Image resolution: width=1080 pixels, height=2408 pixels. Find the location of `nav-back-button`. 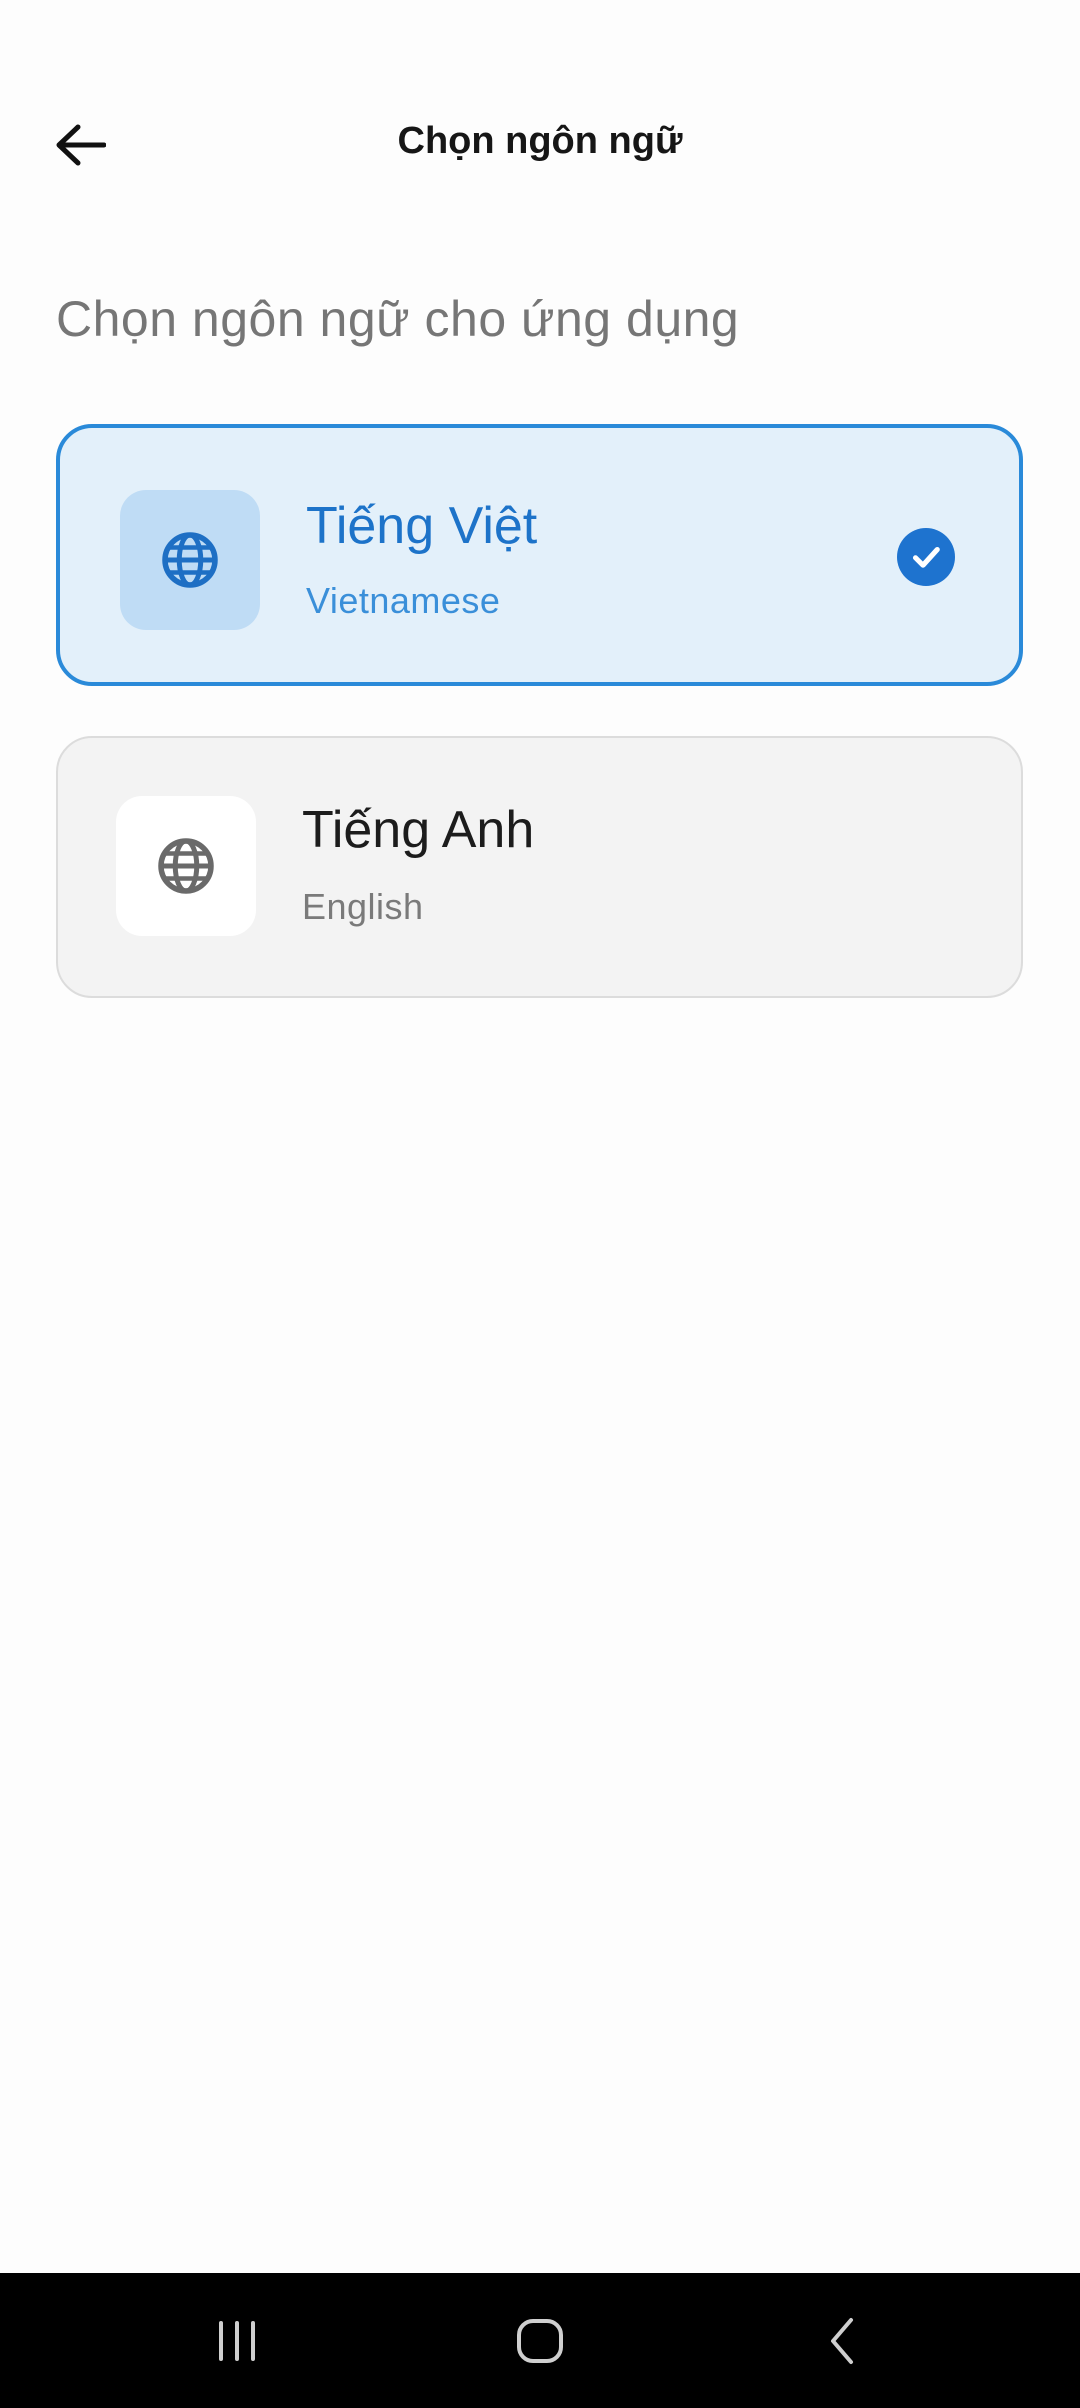

nav-back-button is located at coordinates (843, 2340).